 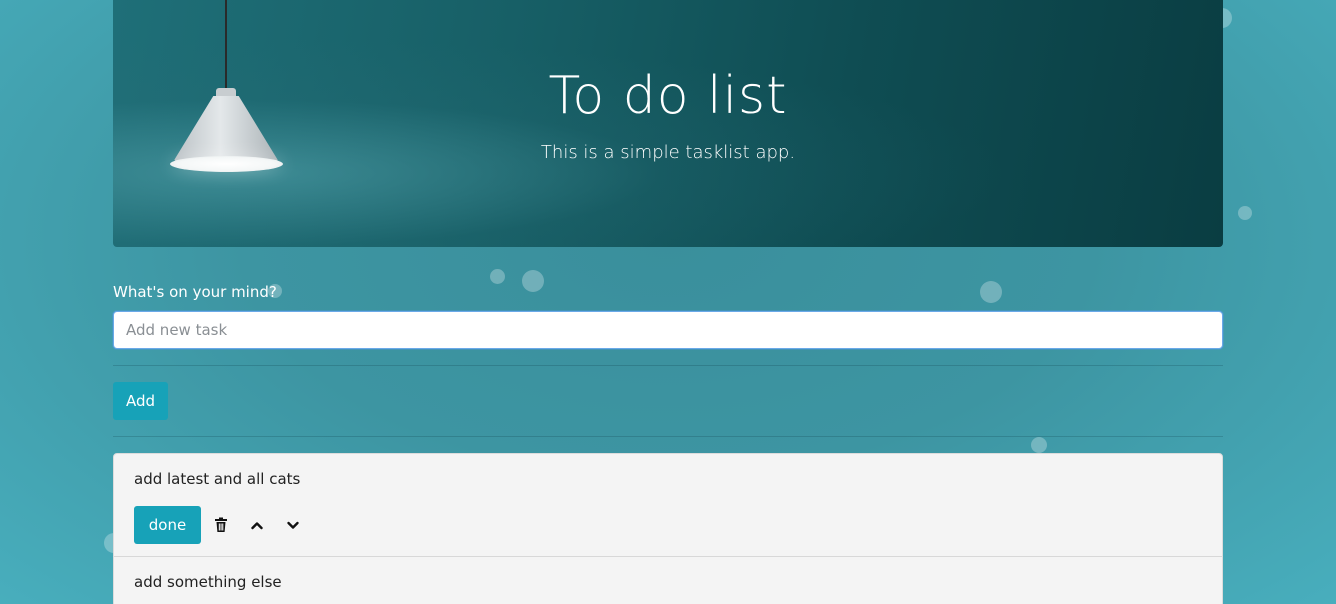 I want to click on task-input-label: What's on your mind?, so click(x=195, y=292).